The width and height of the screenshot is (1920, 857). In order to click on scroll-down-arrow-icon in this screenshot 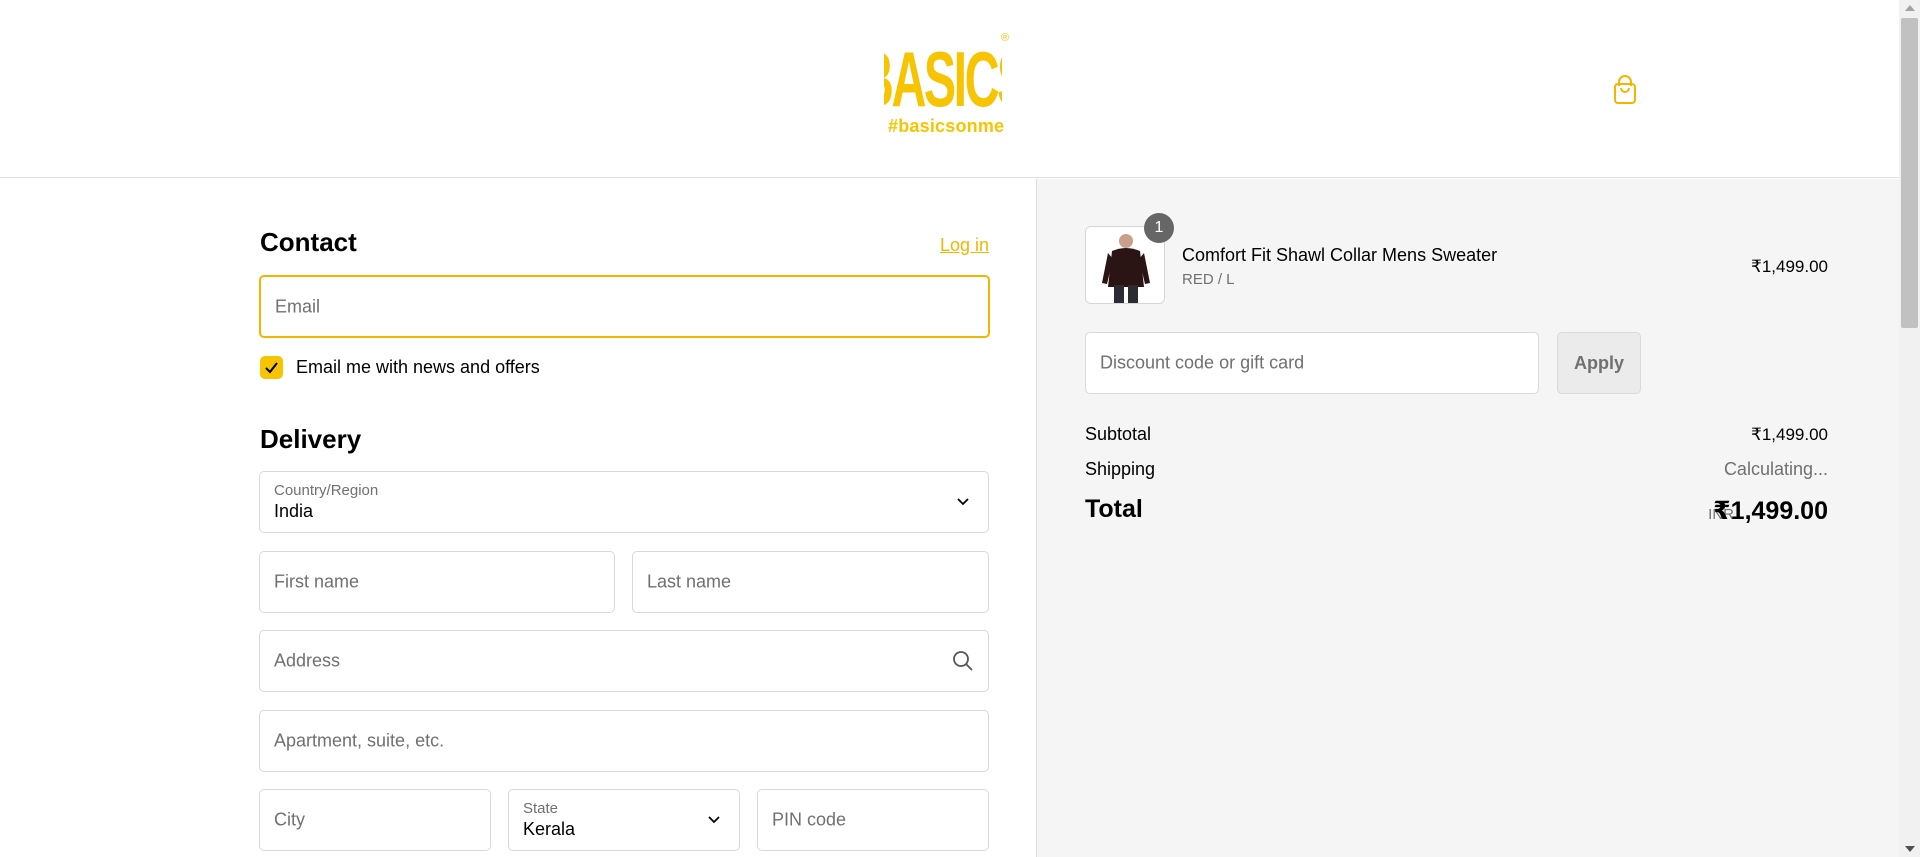, I will do `click(1910, 849)`.